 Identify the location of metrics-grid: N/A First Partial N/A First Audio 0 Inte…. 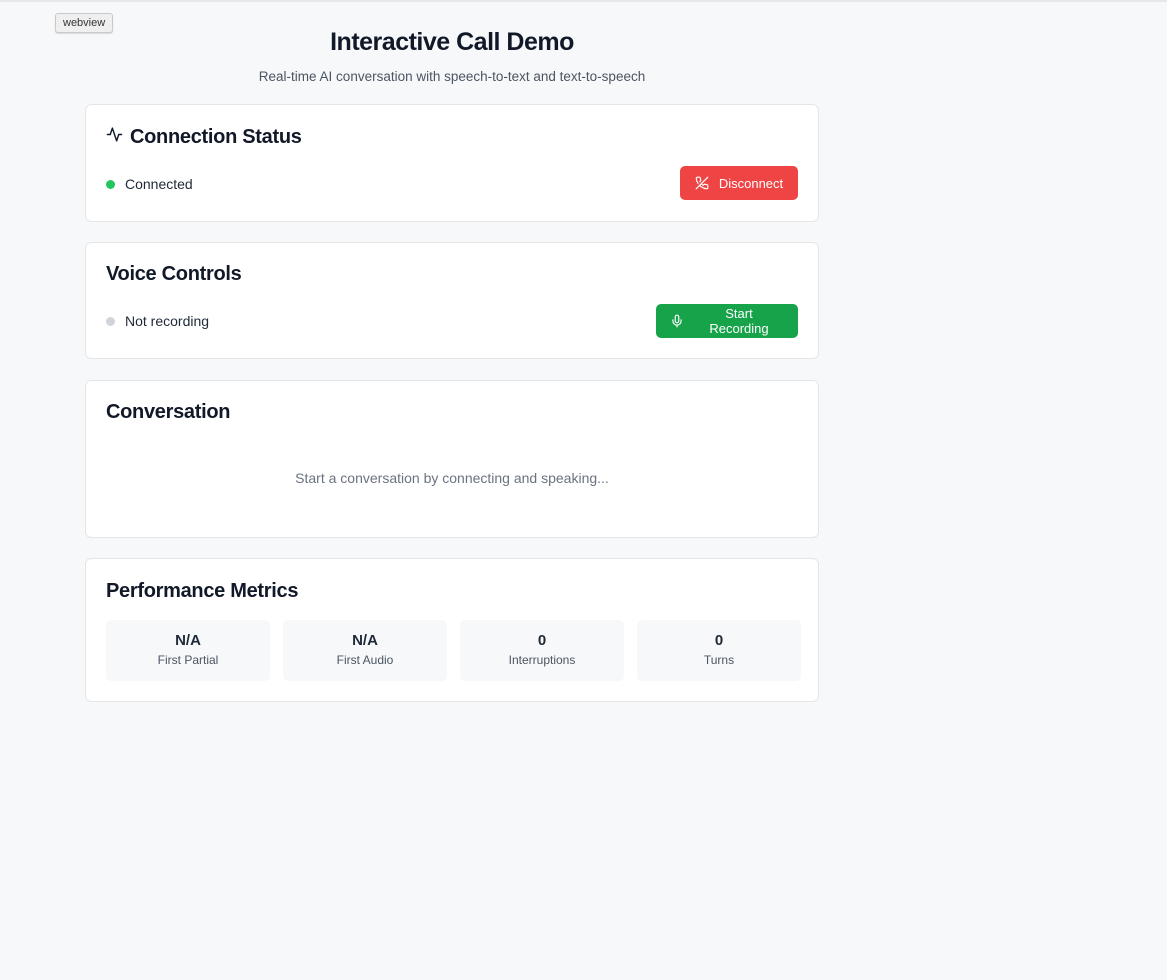
(453, 650).